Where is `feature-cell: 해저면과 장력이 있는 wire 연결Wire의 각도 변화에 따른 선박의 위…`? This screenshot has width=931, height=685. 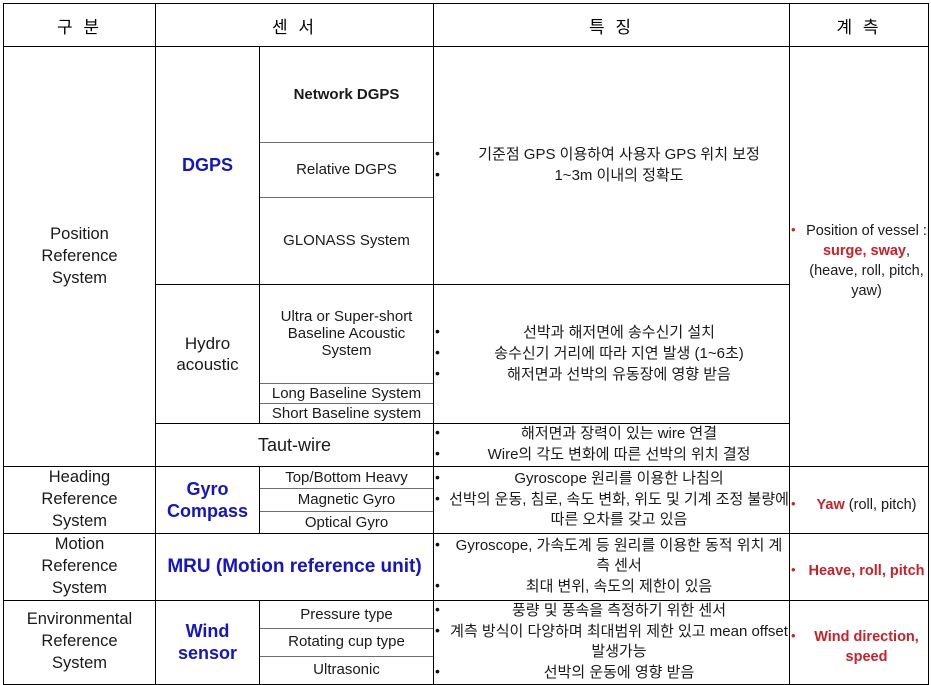
feature-cell: 해저면과 장력이 있는 wire 연결Wire의 각도 변화에 따른 선박의 위… is located at coordinates (612, 445).